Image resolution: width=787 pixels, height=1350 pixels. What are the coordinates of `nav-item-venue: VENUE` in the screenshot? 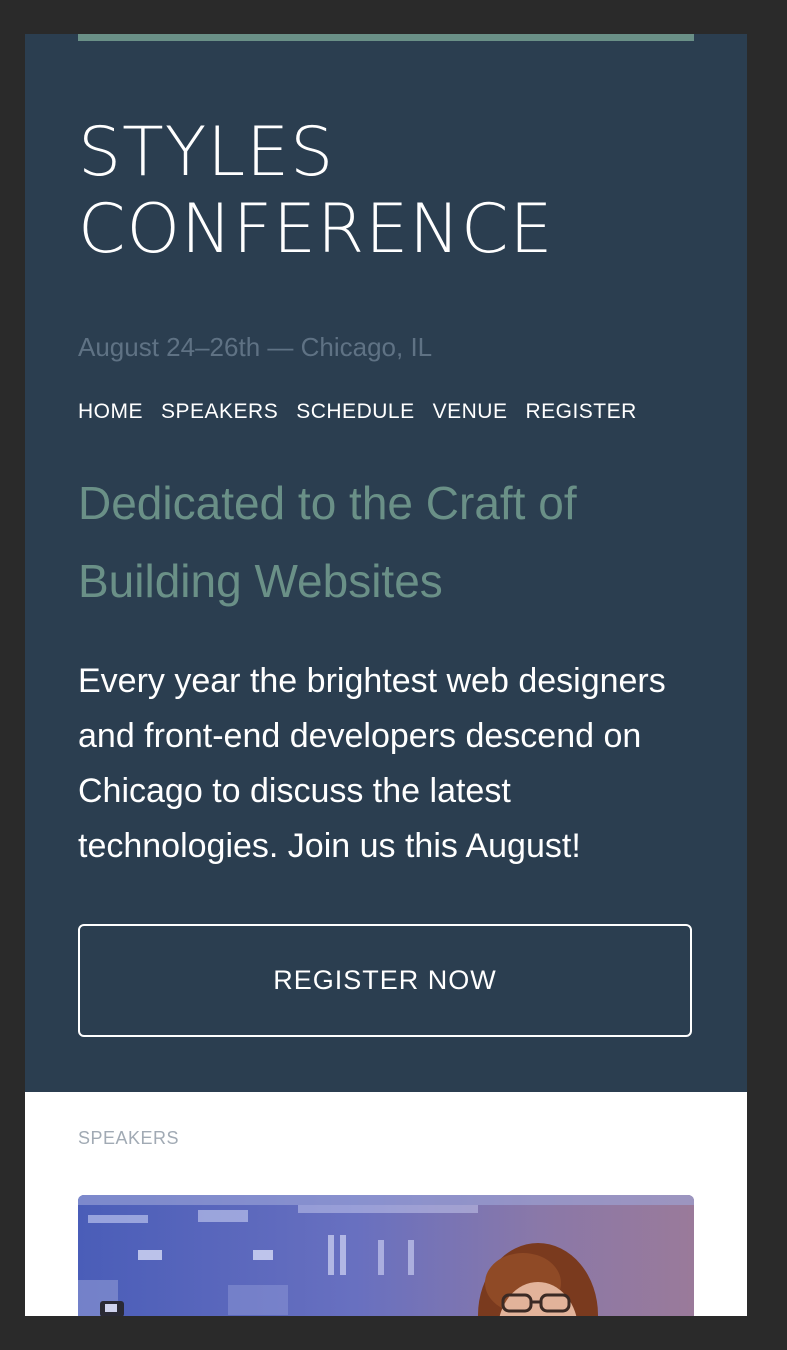 It's located at (470, 412).